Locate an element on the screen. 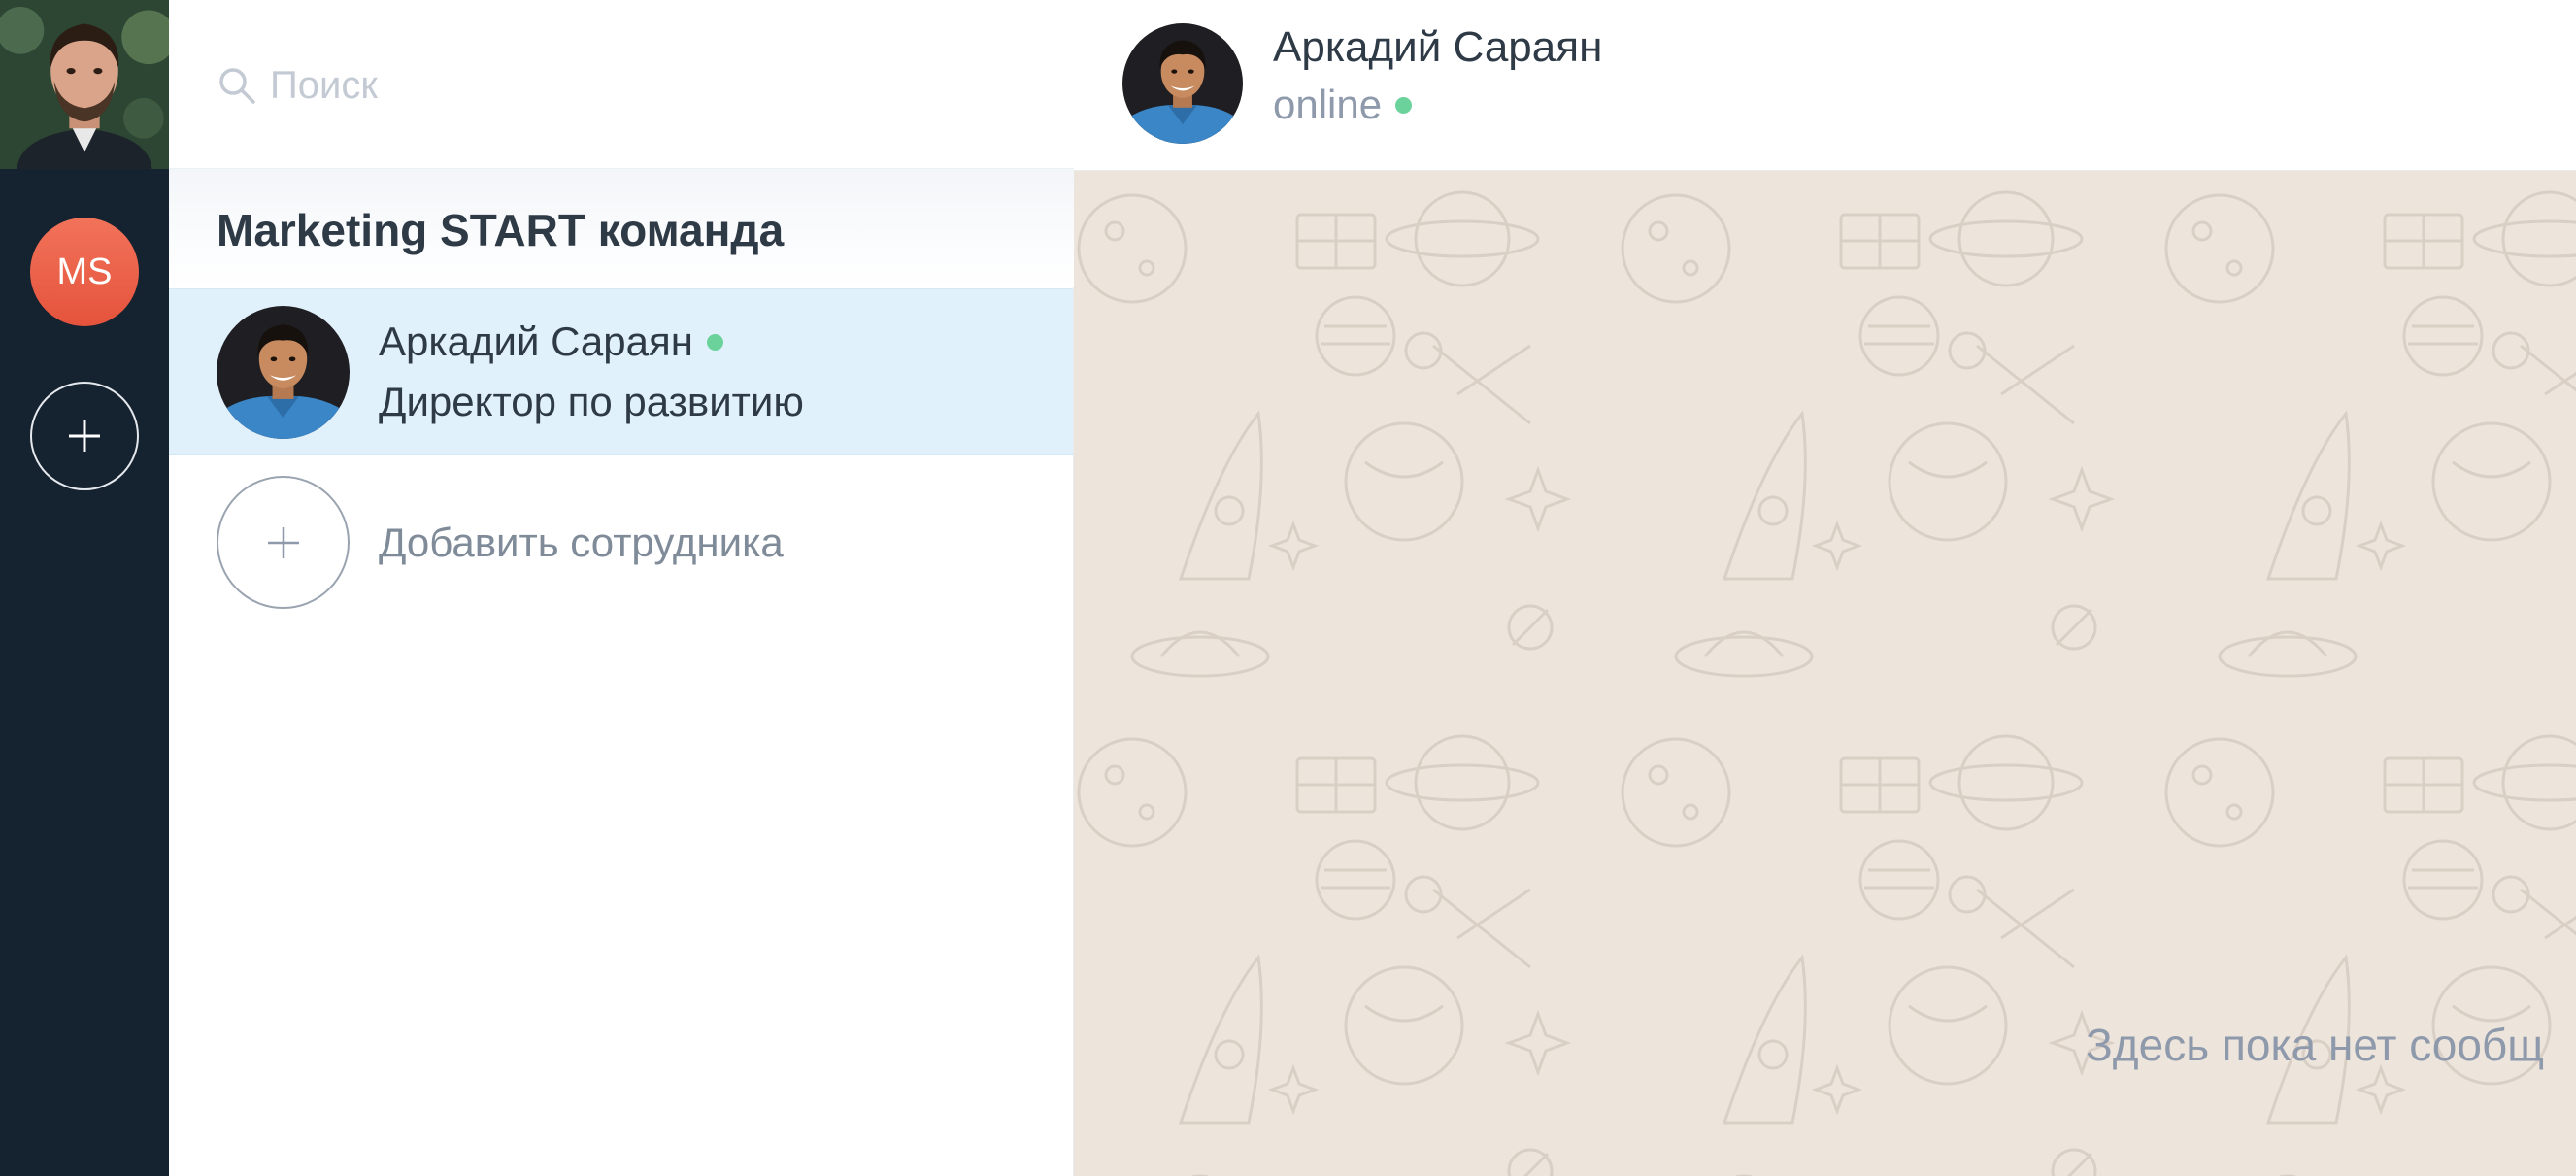 The image size is (2576, 1176). workspace-rail: MS is located at coordinates (85, 588).